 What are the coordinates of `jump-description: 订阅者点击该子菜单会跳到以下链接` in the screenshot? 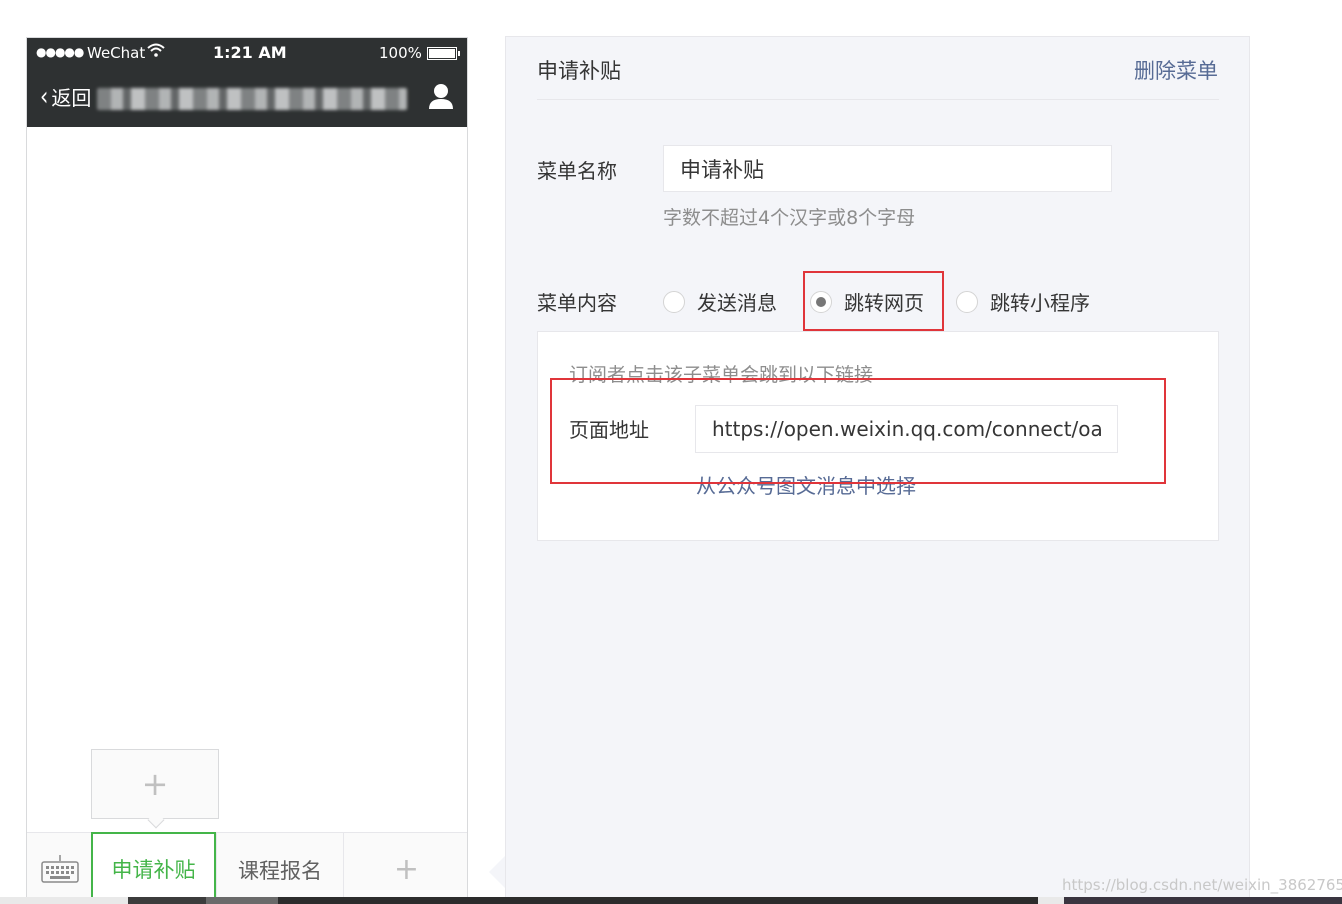 It's located at (721, 375).